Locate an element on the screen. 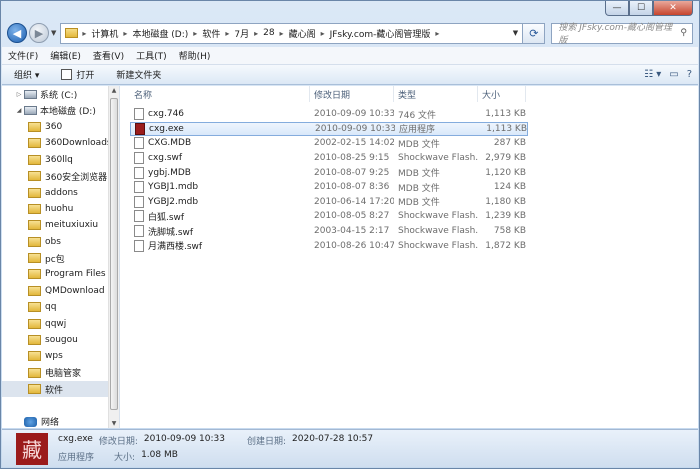  breadcrumb-item: 28 is located at coordinates (268, 33).